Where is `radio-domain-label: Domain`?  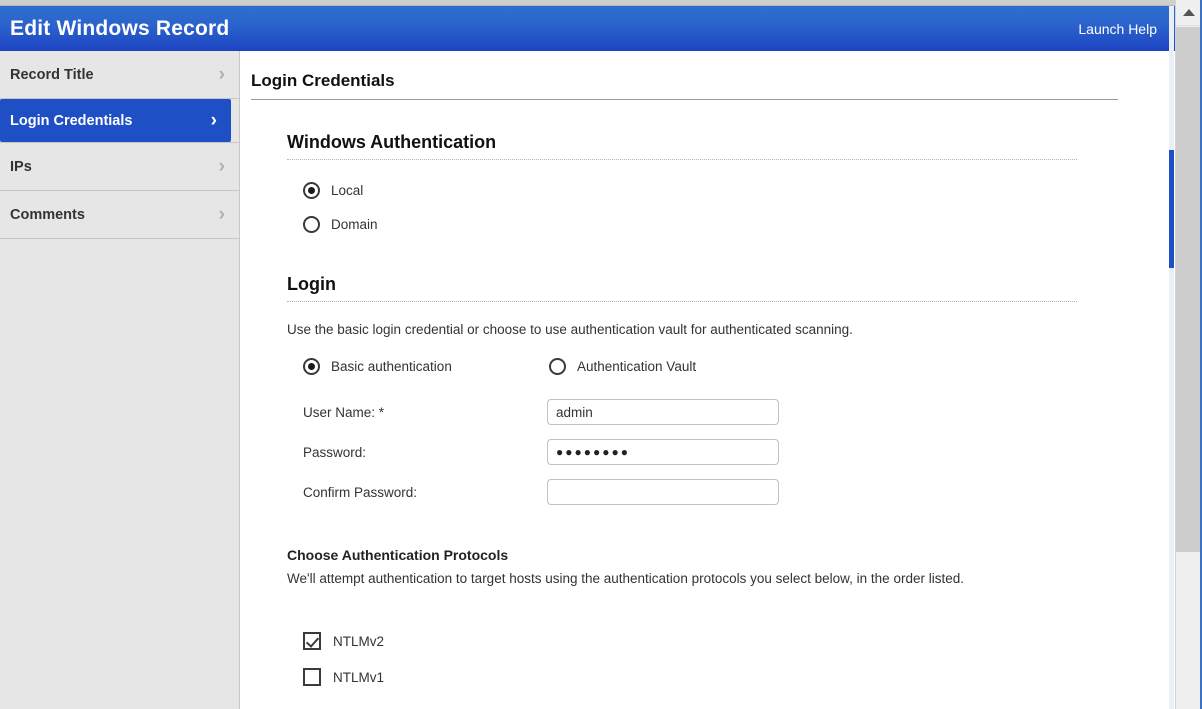 radio-domain-label: Domain is located at coordinates (354, 224).